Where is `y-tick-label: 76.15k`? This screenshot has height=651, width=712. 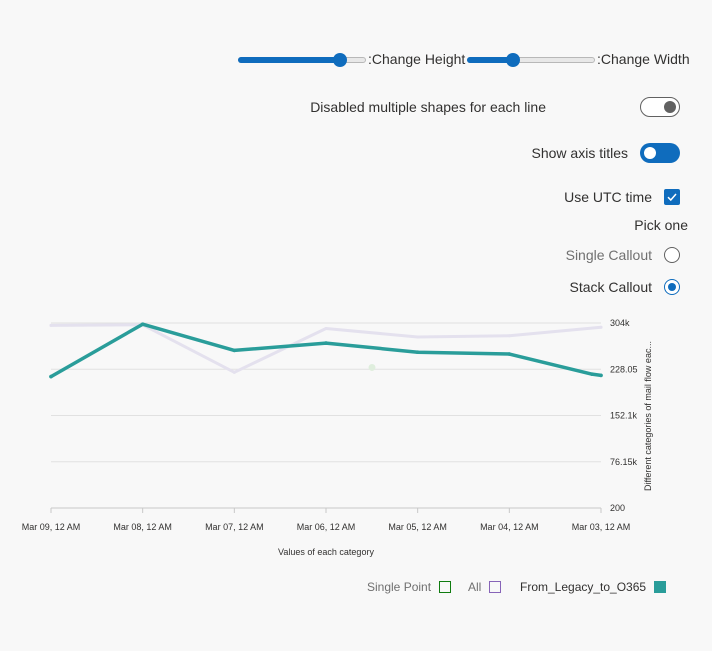
y-tick-label: 76.15k is located at coordinates (624, 462).